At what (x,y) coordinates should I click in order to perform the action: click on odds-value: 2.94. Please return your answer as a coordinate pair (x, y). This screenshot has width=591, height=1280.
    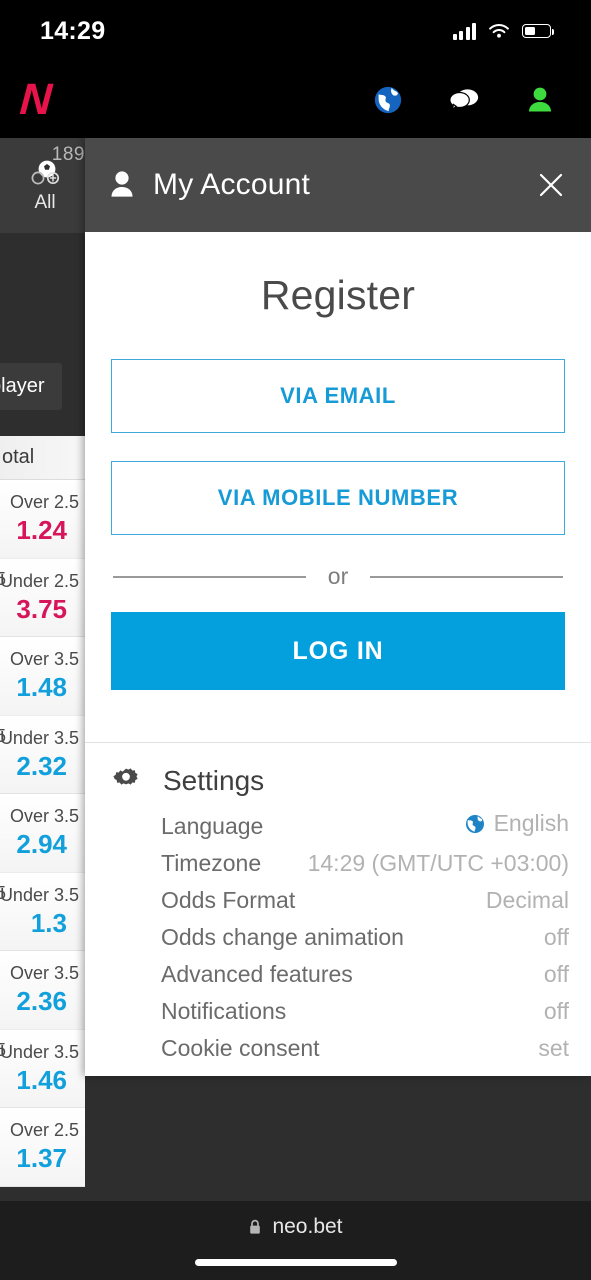
    Looking at the image, I should click on (41, 844).